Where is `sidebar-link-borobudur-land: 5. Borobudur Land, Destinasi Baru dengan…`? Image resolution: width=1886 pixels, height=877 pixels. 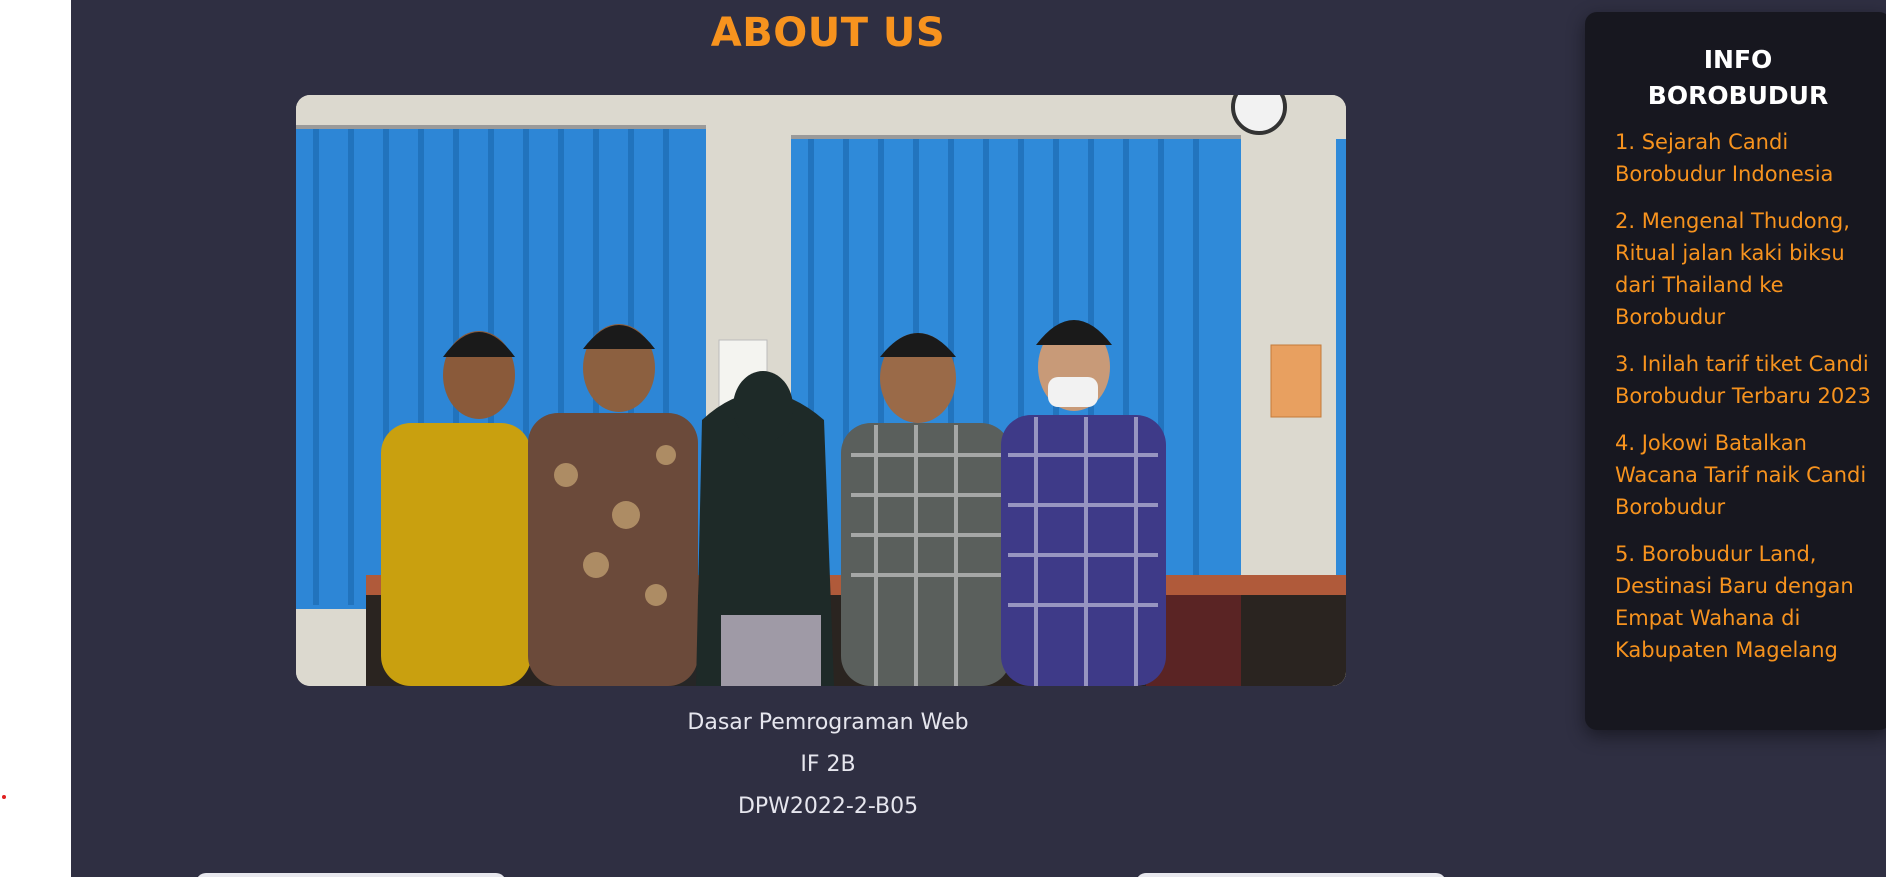 sidebar-link-borobudur-land: 5. Borobudur Land, Destinasi Baru dengan… is located at coordinates (1743, 602).